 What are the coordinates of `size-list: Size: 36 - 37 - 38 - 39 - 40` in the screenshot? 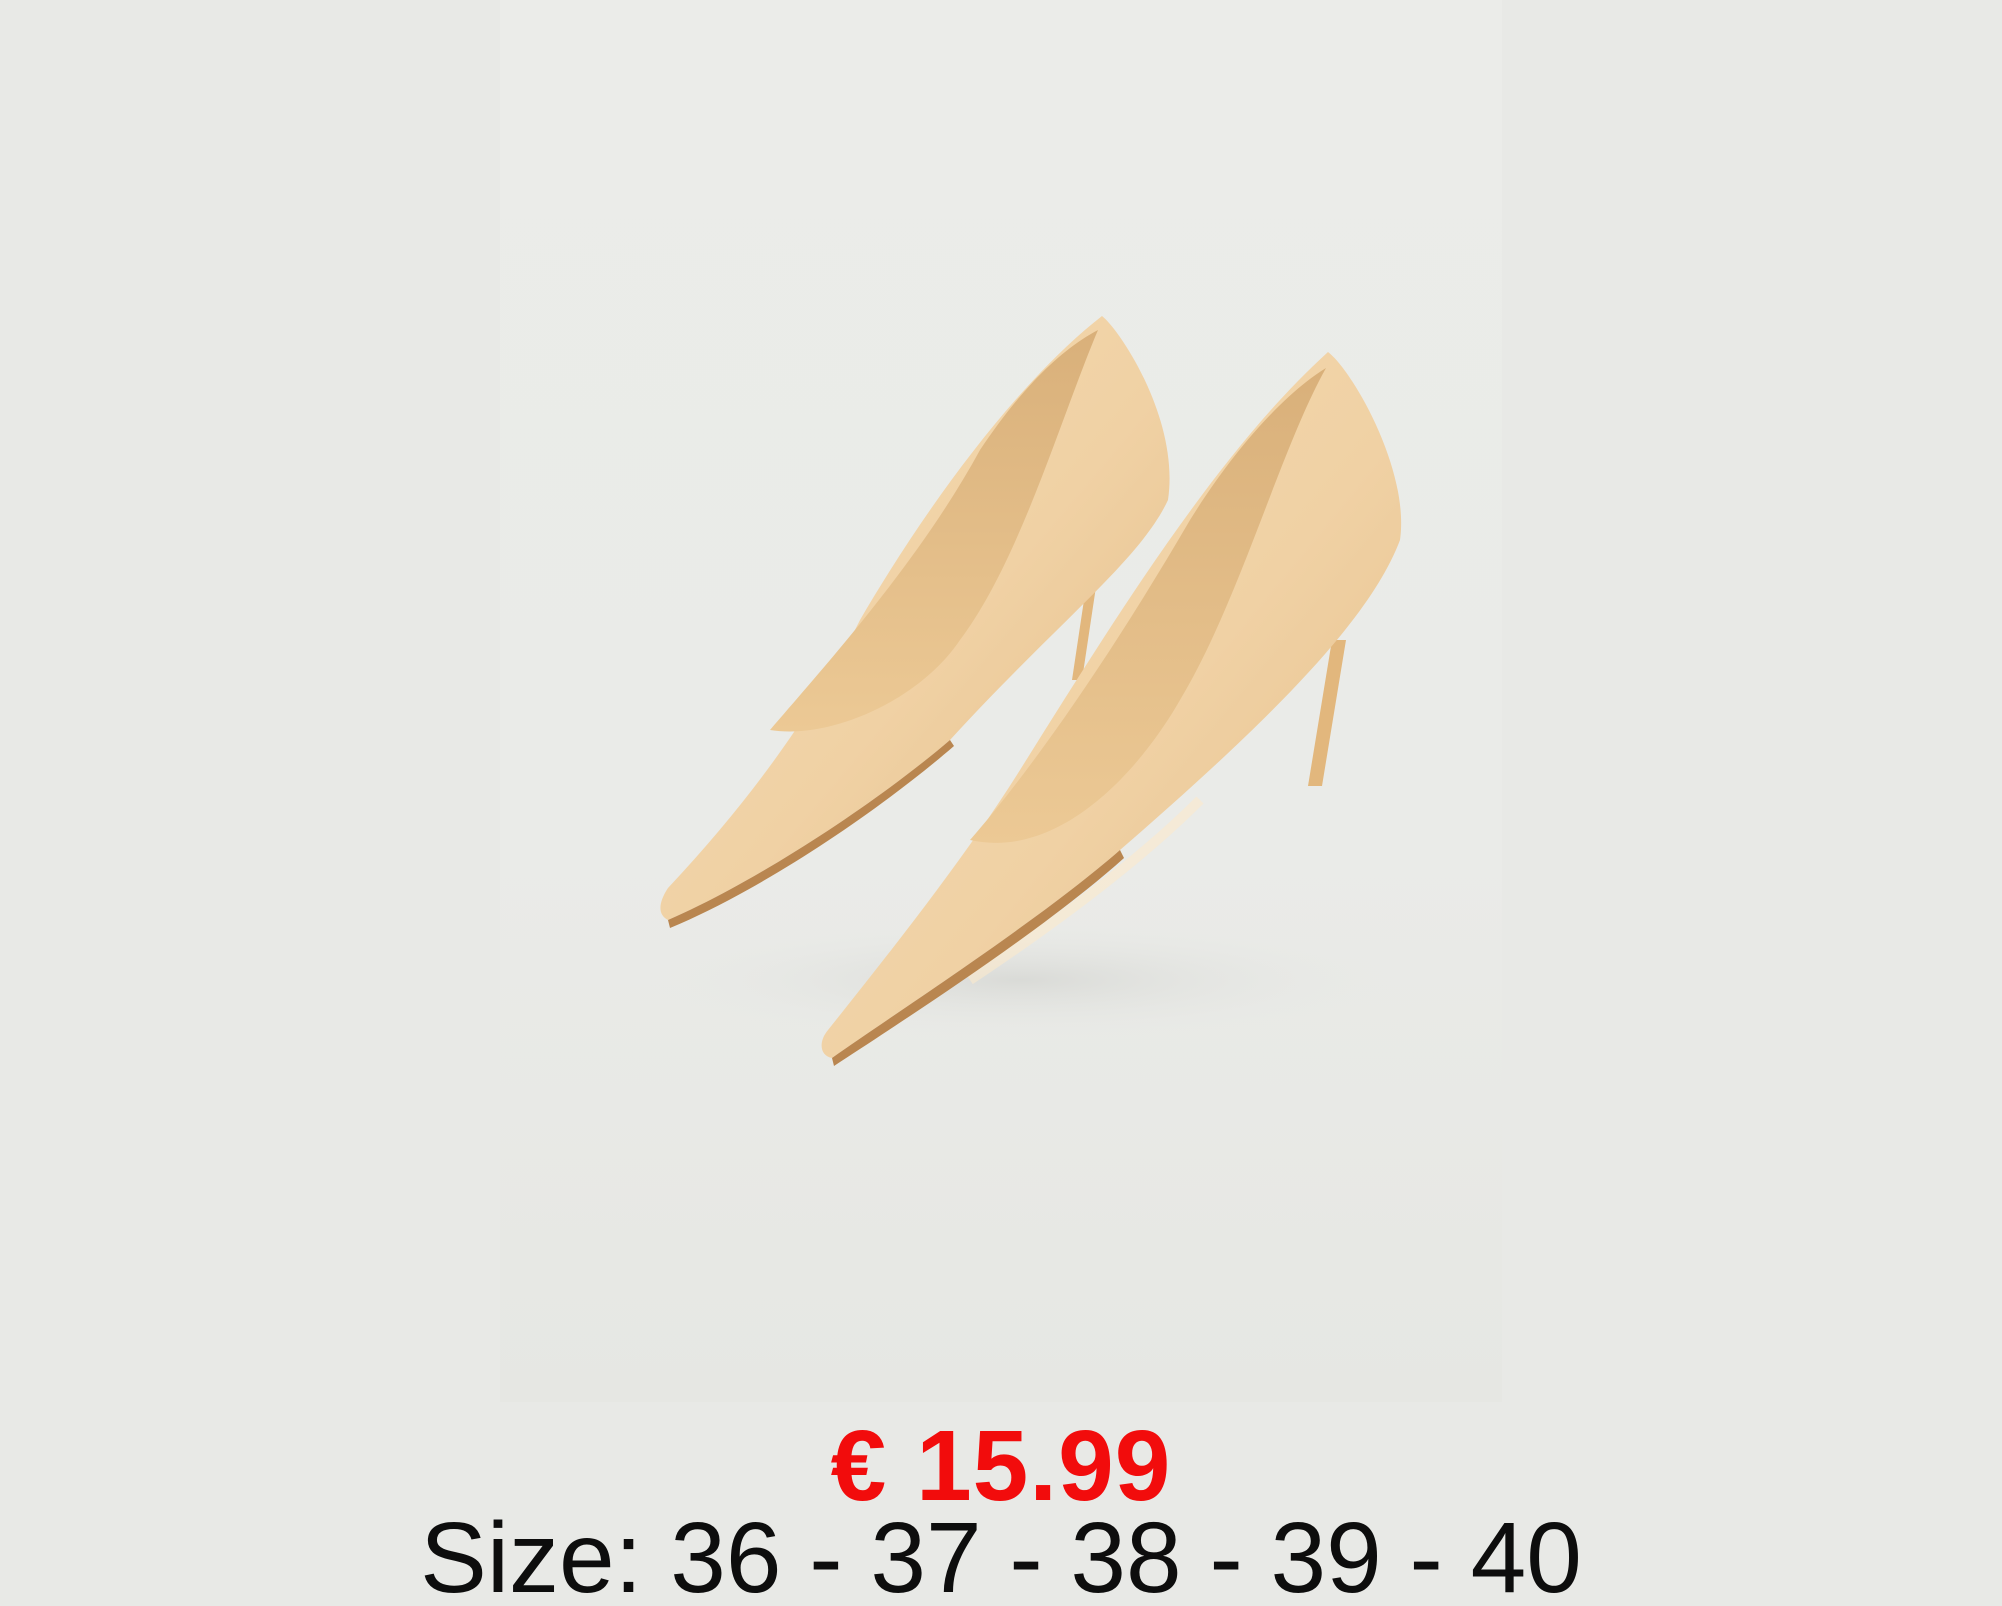 It's located at (1001, 1554).